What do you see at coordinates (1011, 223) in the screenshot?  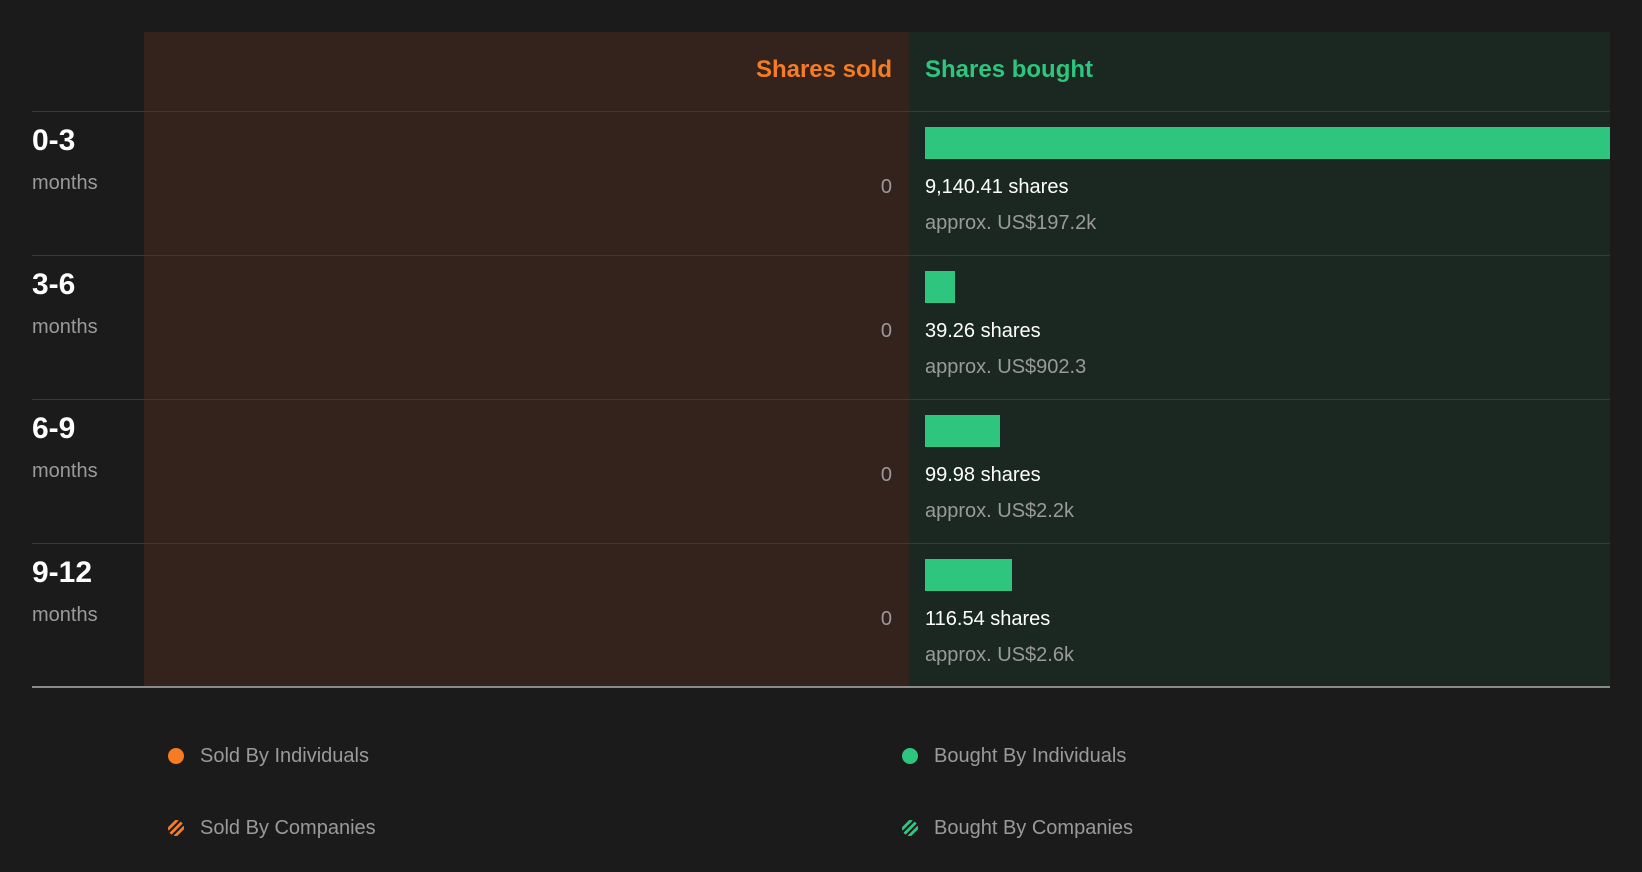 I see `shares-bought-usd: approx. US$197.2k` at bounding box center [1011, 223].